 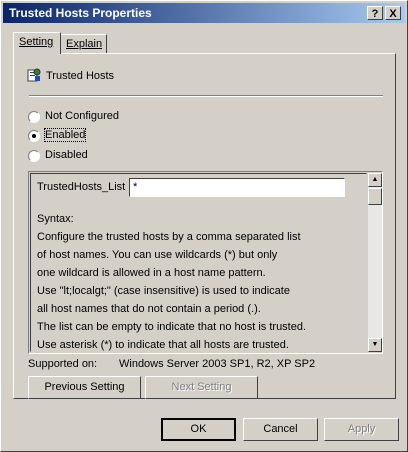 What do you see at coordinates (34, 75) in the screenshot?
I see `policy-setting-icon` at bounding box center [34, 75].